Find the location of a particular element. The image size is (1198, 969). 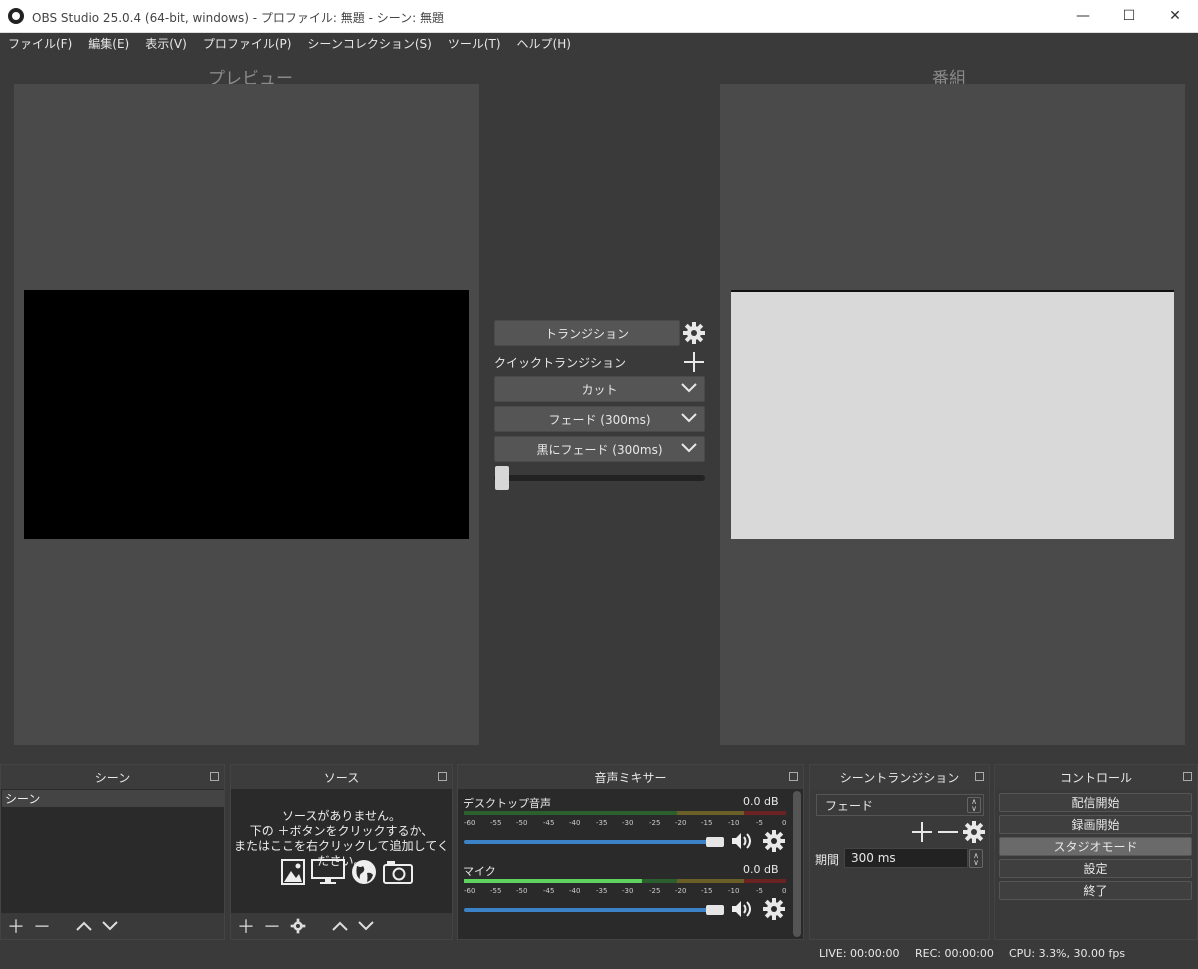

mixer-meter-mic is located at coordinates (625, 881).